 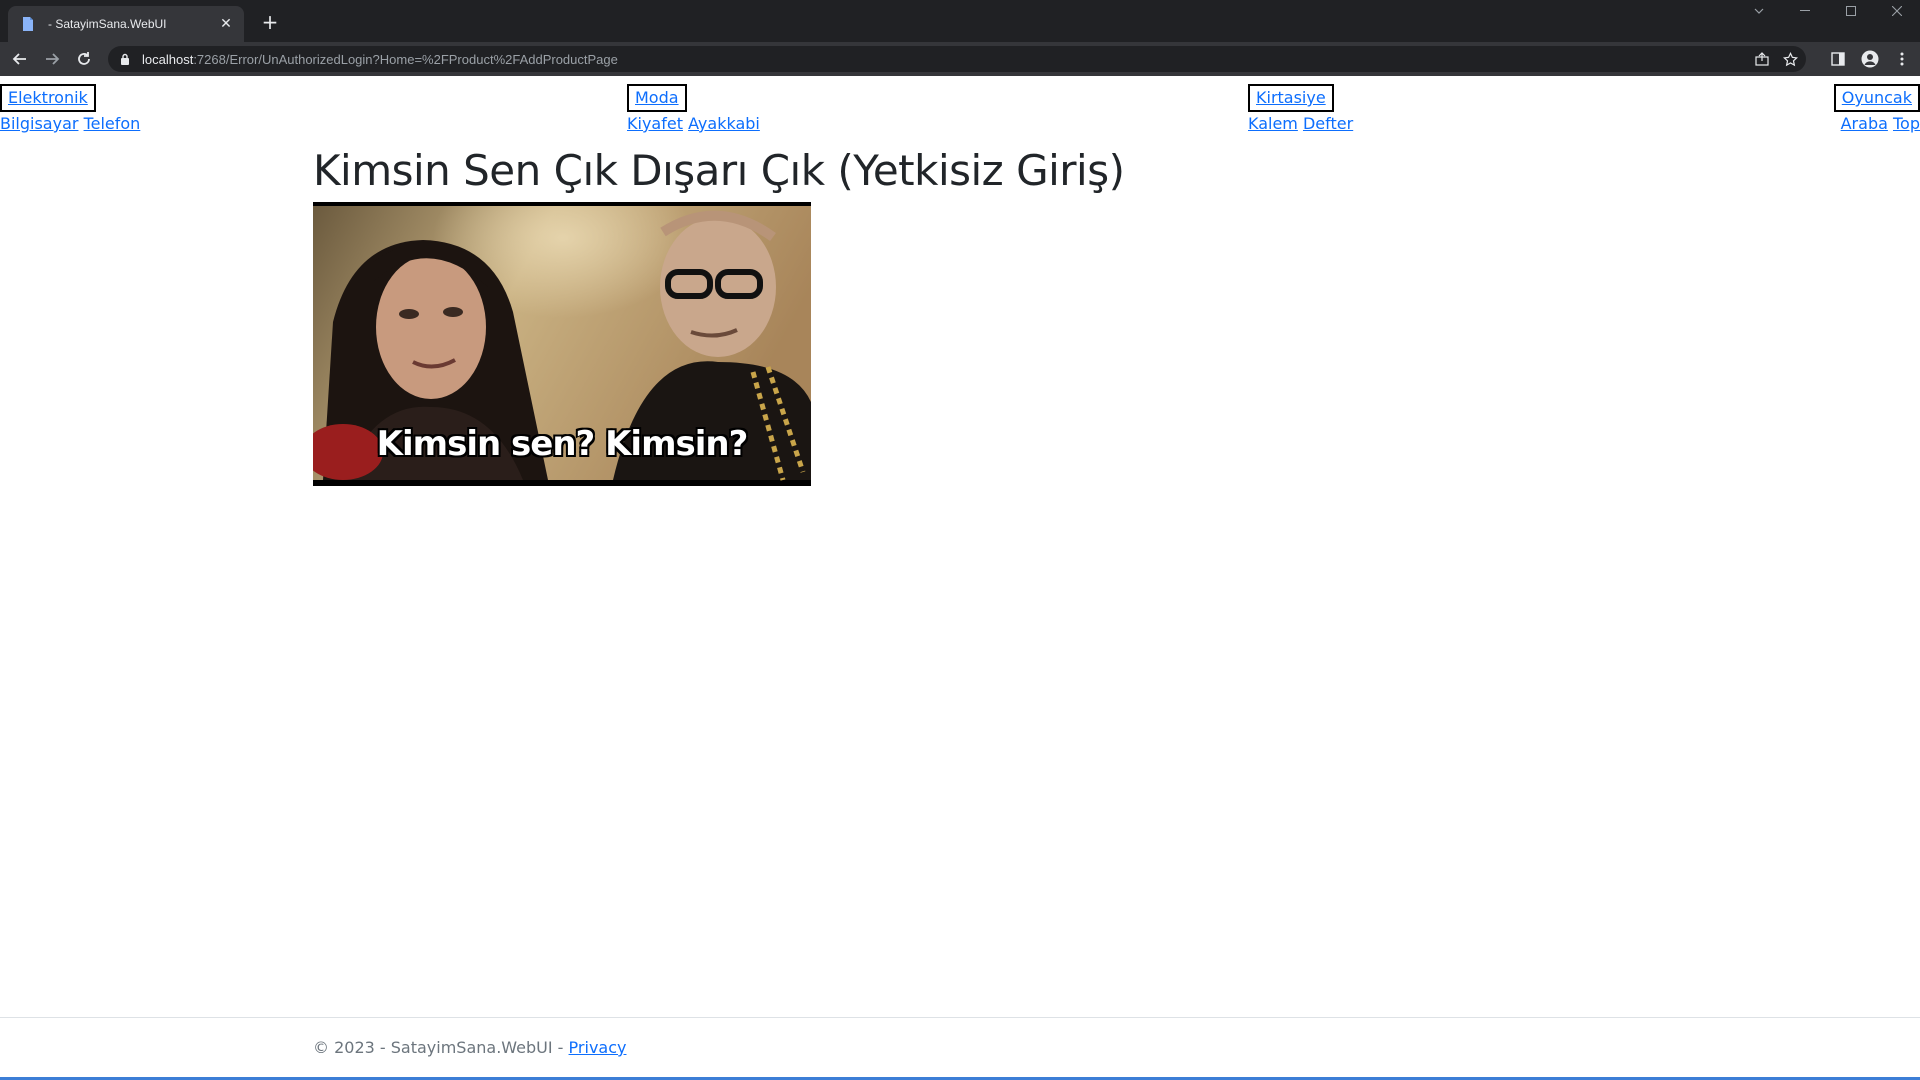 What do you see at coordinates (52, 59) in the screenshot?
I see `forward-icon` at bounding box center [52, 59].